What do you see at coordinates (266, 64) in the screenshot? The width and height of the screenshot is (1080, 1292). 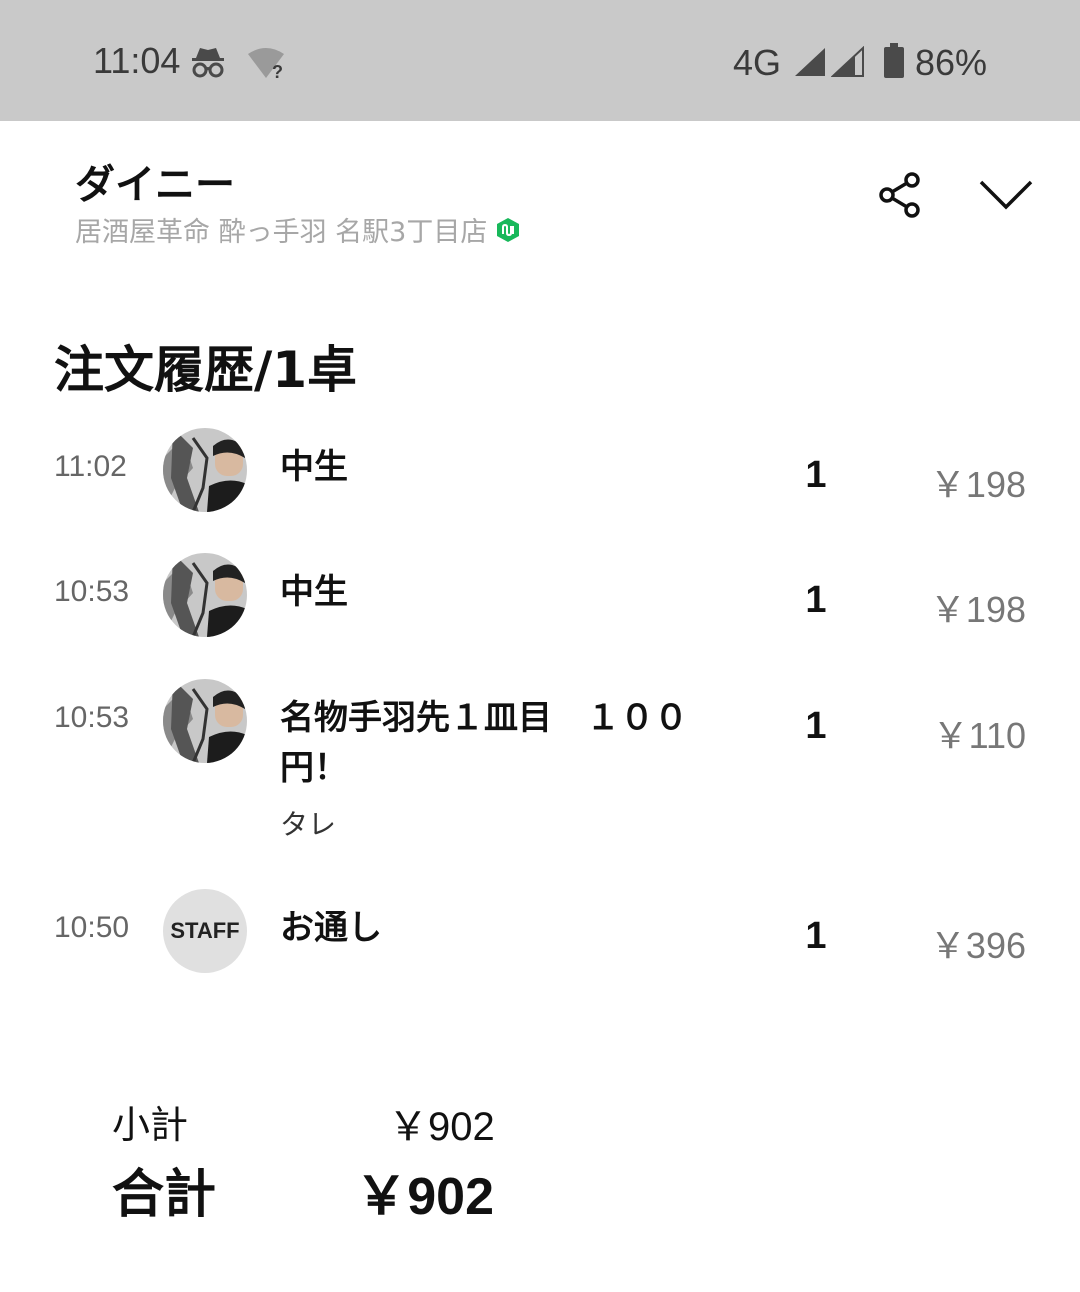 I see `wifi-unknown-icon: ?` at bounding box center [266, 64].